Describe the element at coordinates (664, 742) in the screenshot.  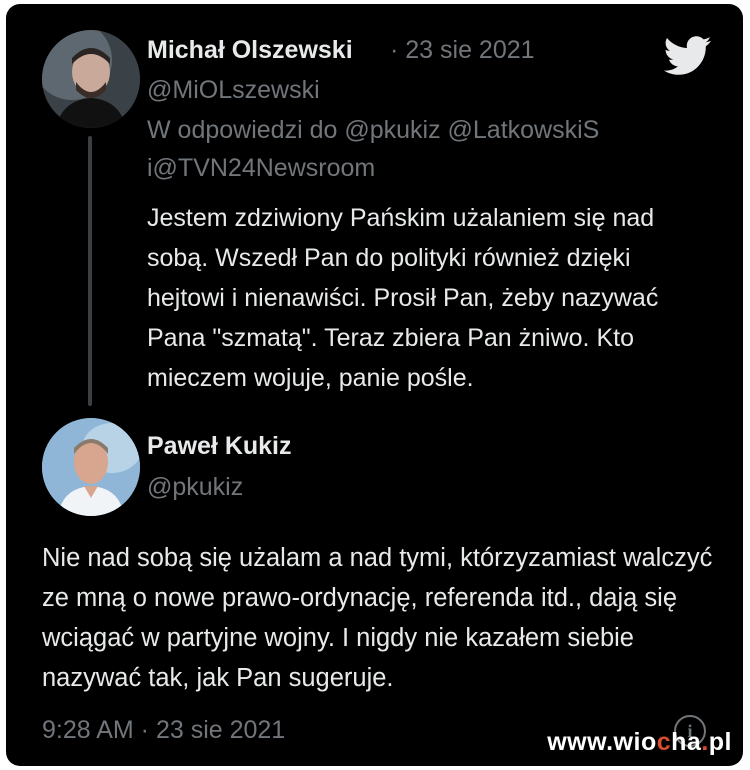
I see `watermark-mid: c` at that location.